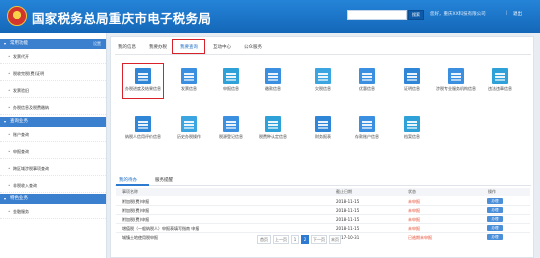  What do you see at coordinates (377, 15) in the screenshot?
I see `search-input` at bounding box center [377, 15].